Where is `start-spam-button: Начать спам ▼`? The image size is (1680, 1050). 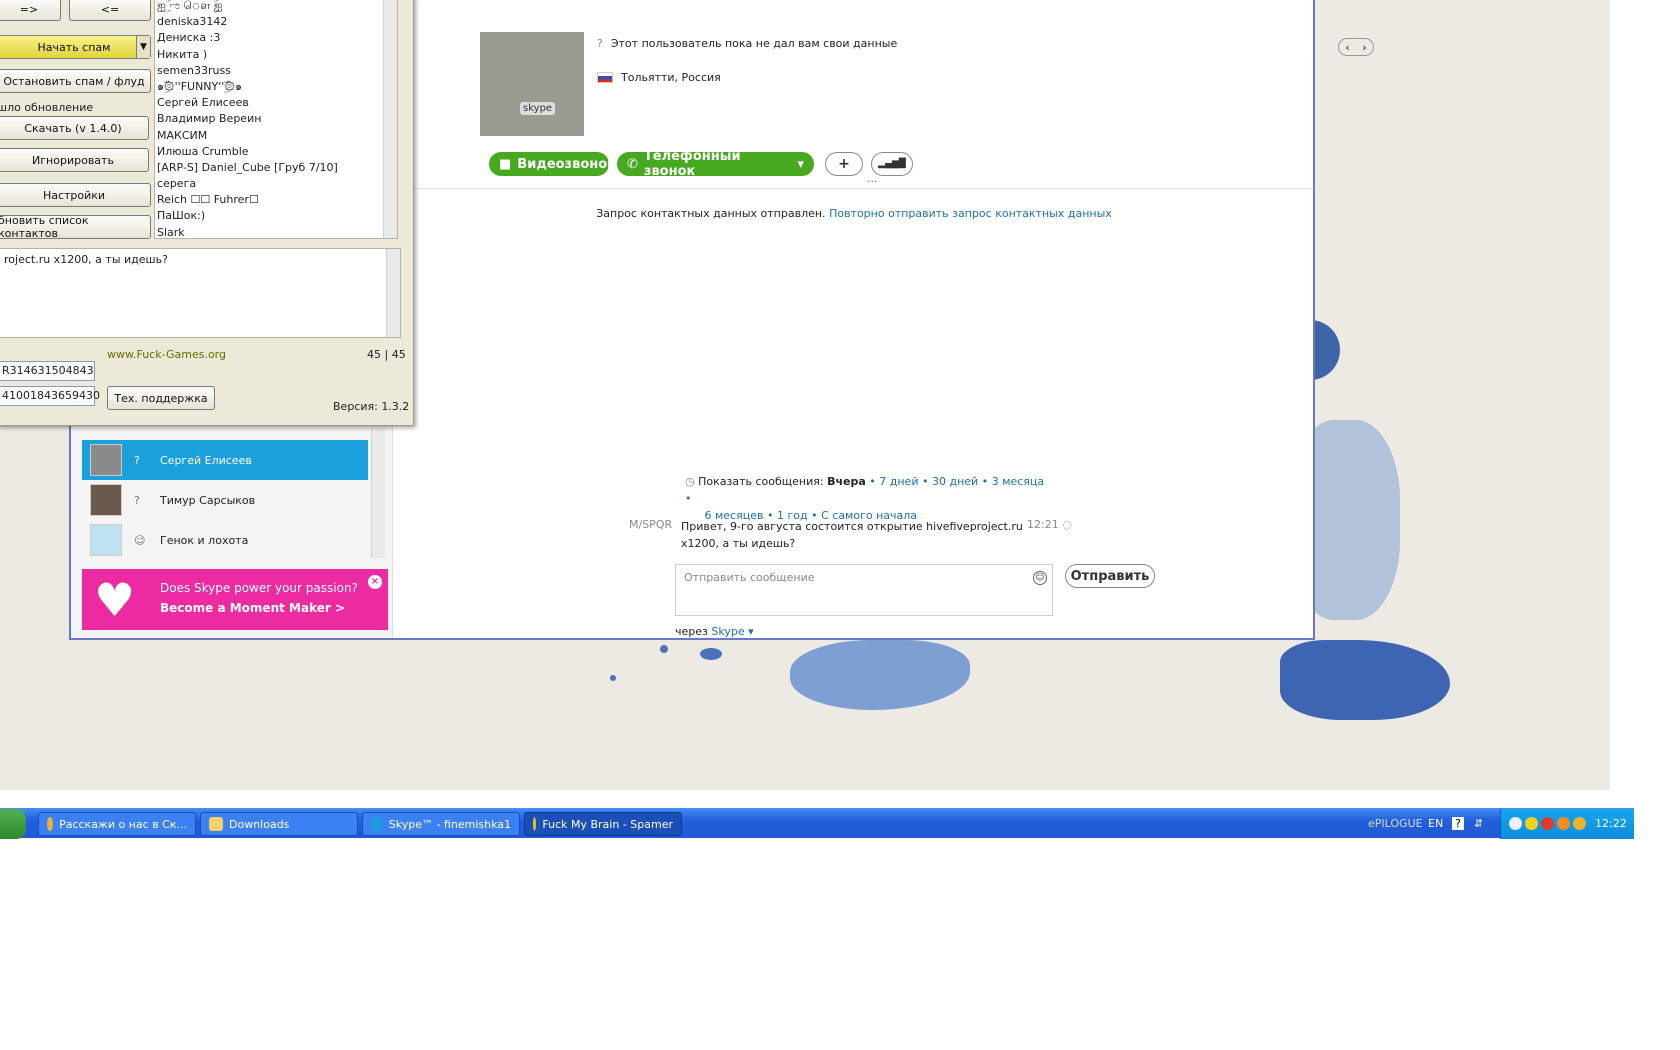 start-spam-button: Начать спам ▼ is located at coordinates (75, 47).